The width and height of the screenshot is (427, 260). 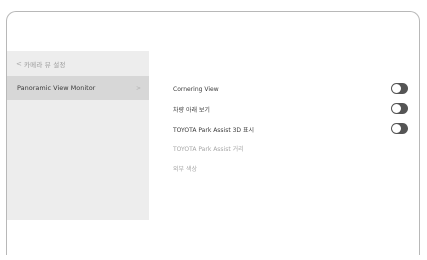 I want to click on setting-row-park-assist-distance: TOYOTA Park Assist 거리, so click(x=290, y=148).